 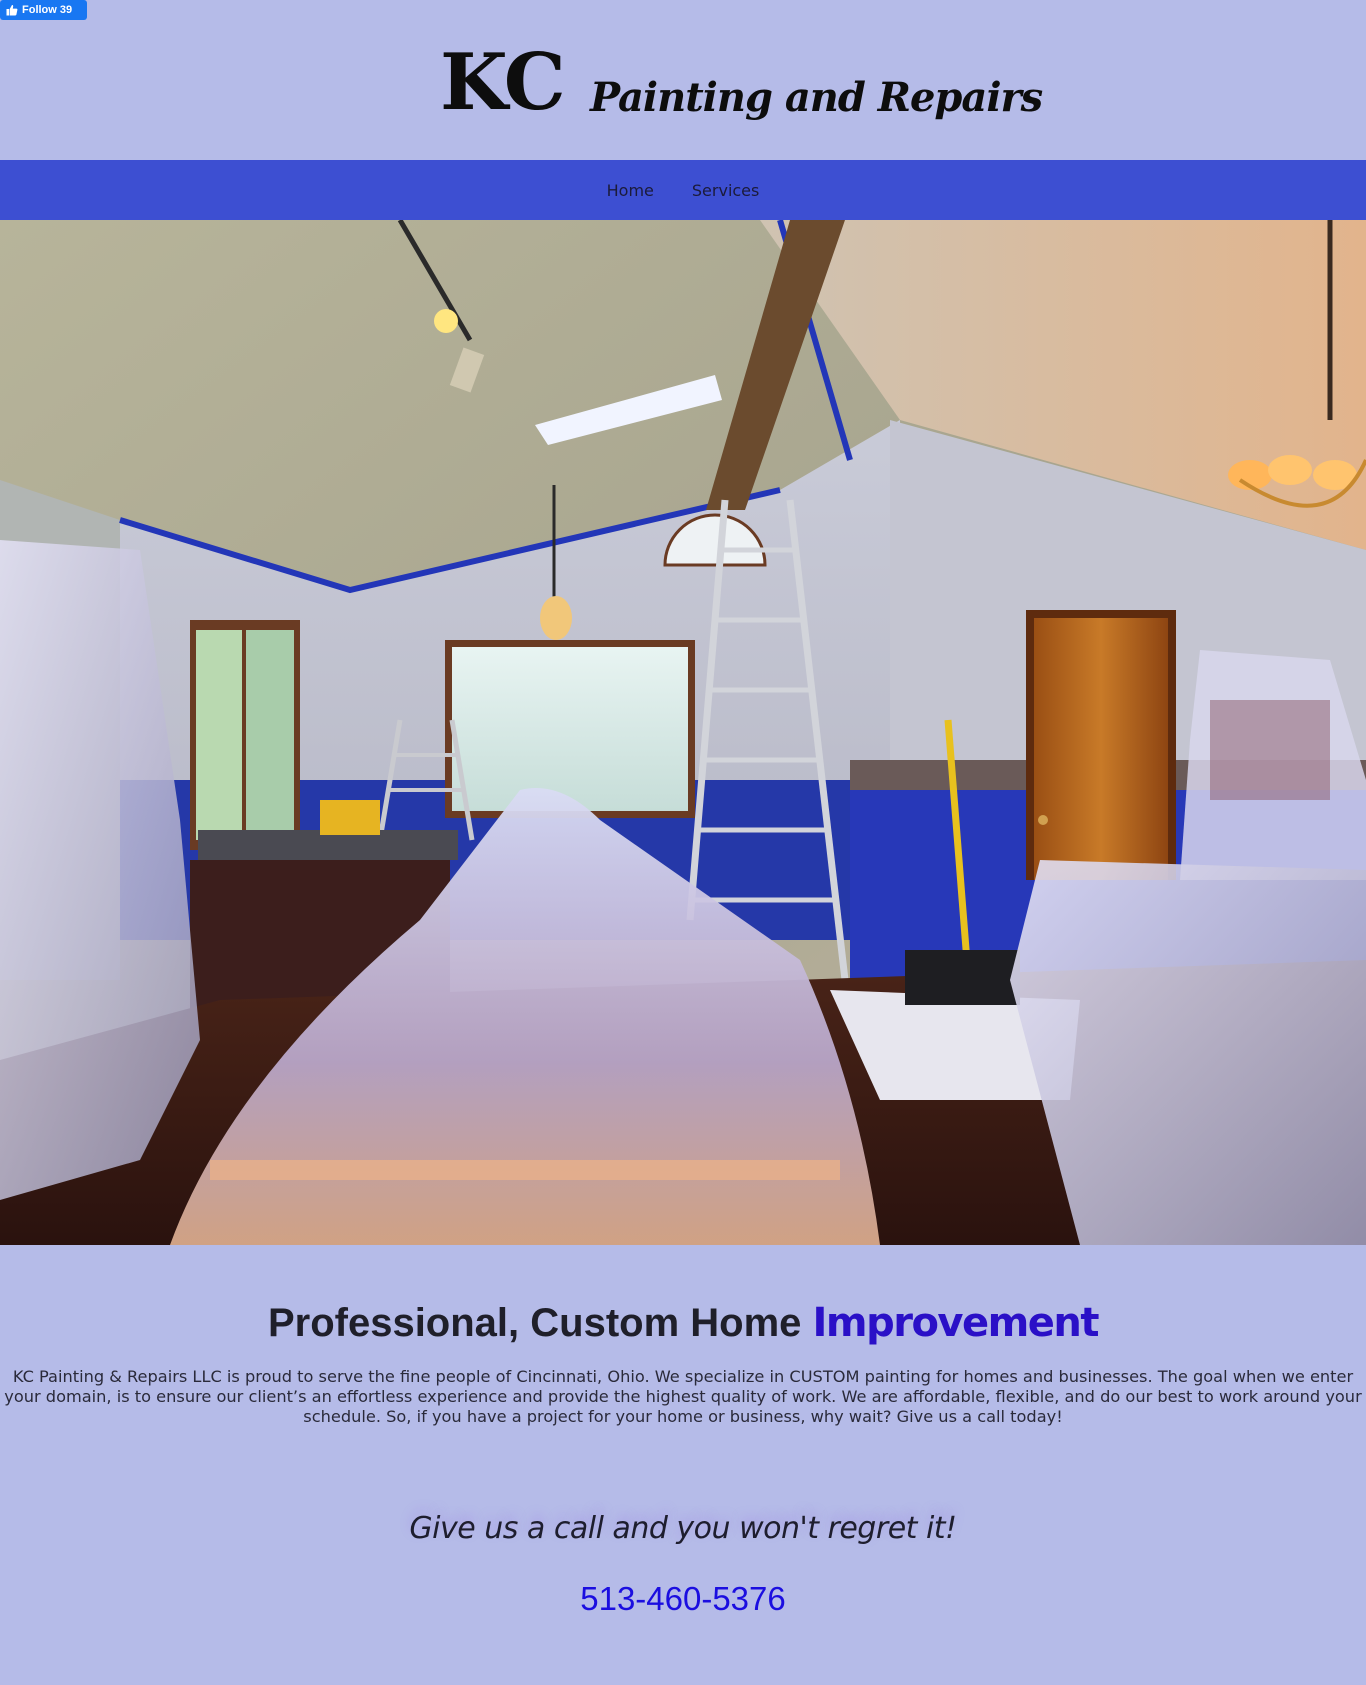 I want to click on phone-link: 513-460-5376, so click(x=683, y=1599).